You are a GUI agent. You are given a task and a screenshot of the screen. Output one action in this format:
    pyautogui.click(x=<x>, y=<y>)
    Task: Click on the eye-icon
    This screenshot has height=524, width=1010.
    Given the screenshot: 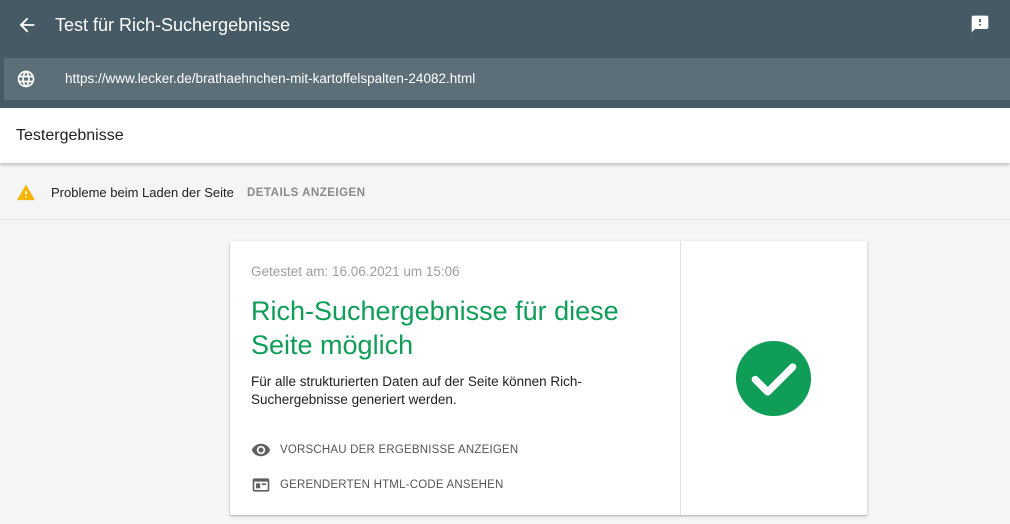 What is the action you would take?
    pyautogui.click(x=261, y=450)
    